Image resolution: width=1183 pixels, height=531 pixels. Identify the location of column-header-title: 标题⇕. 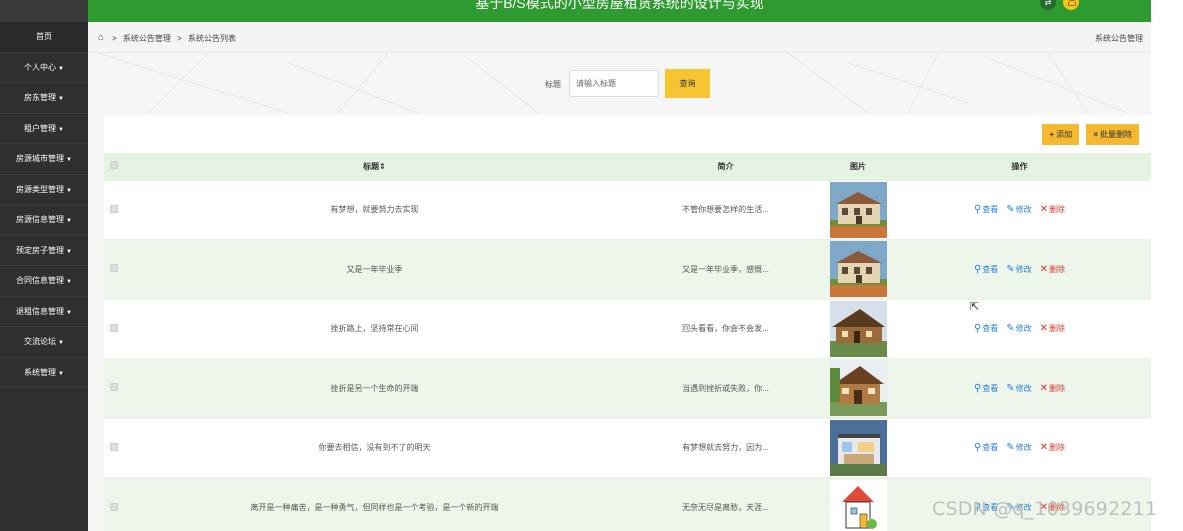
(374, 166).